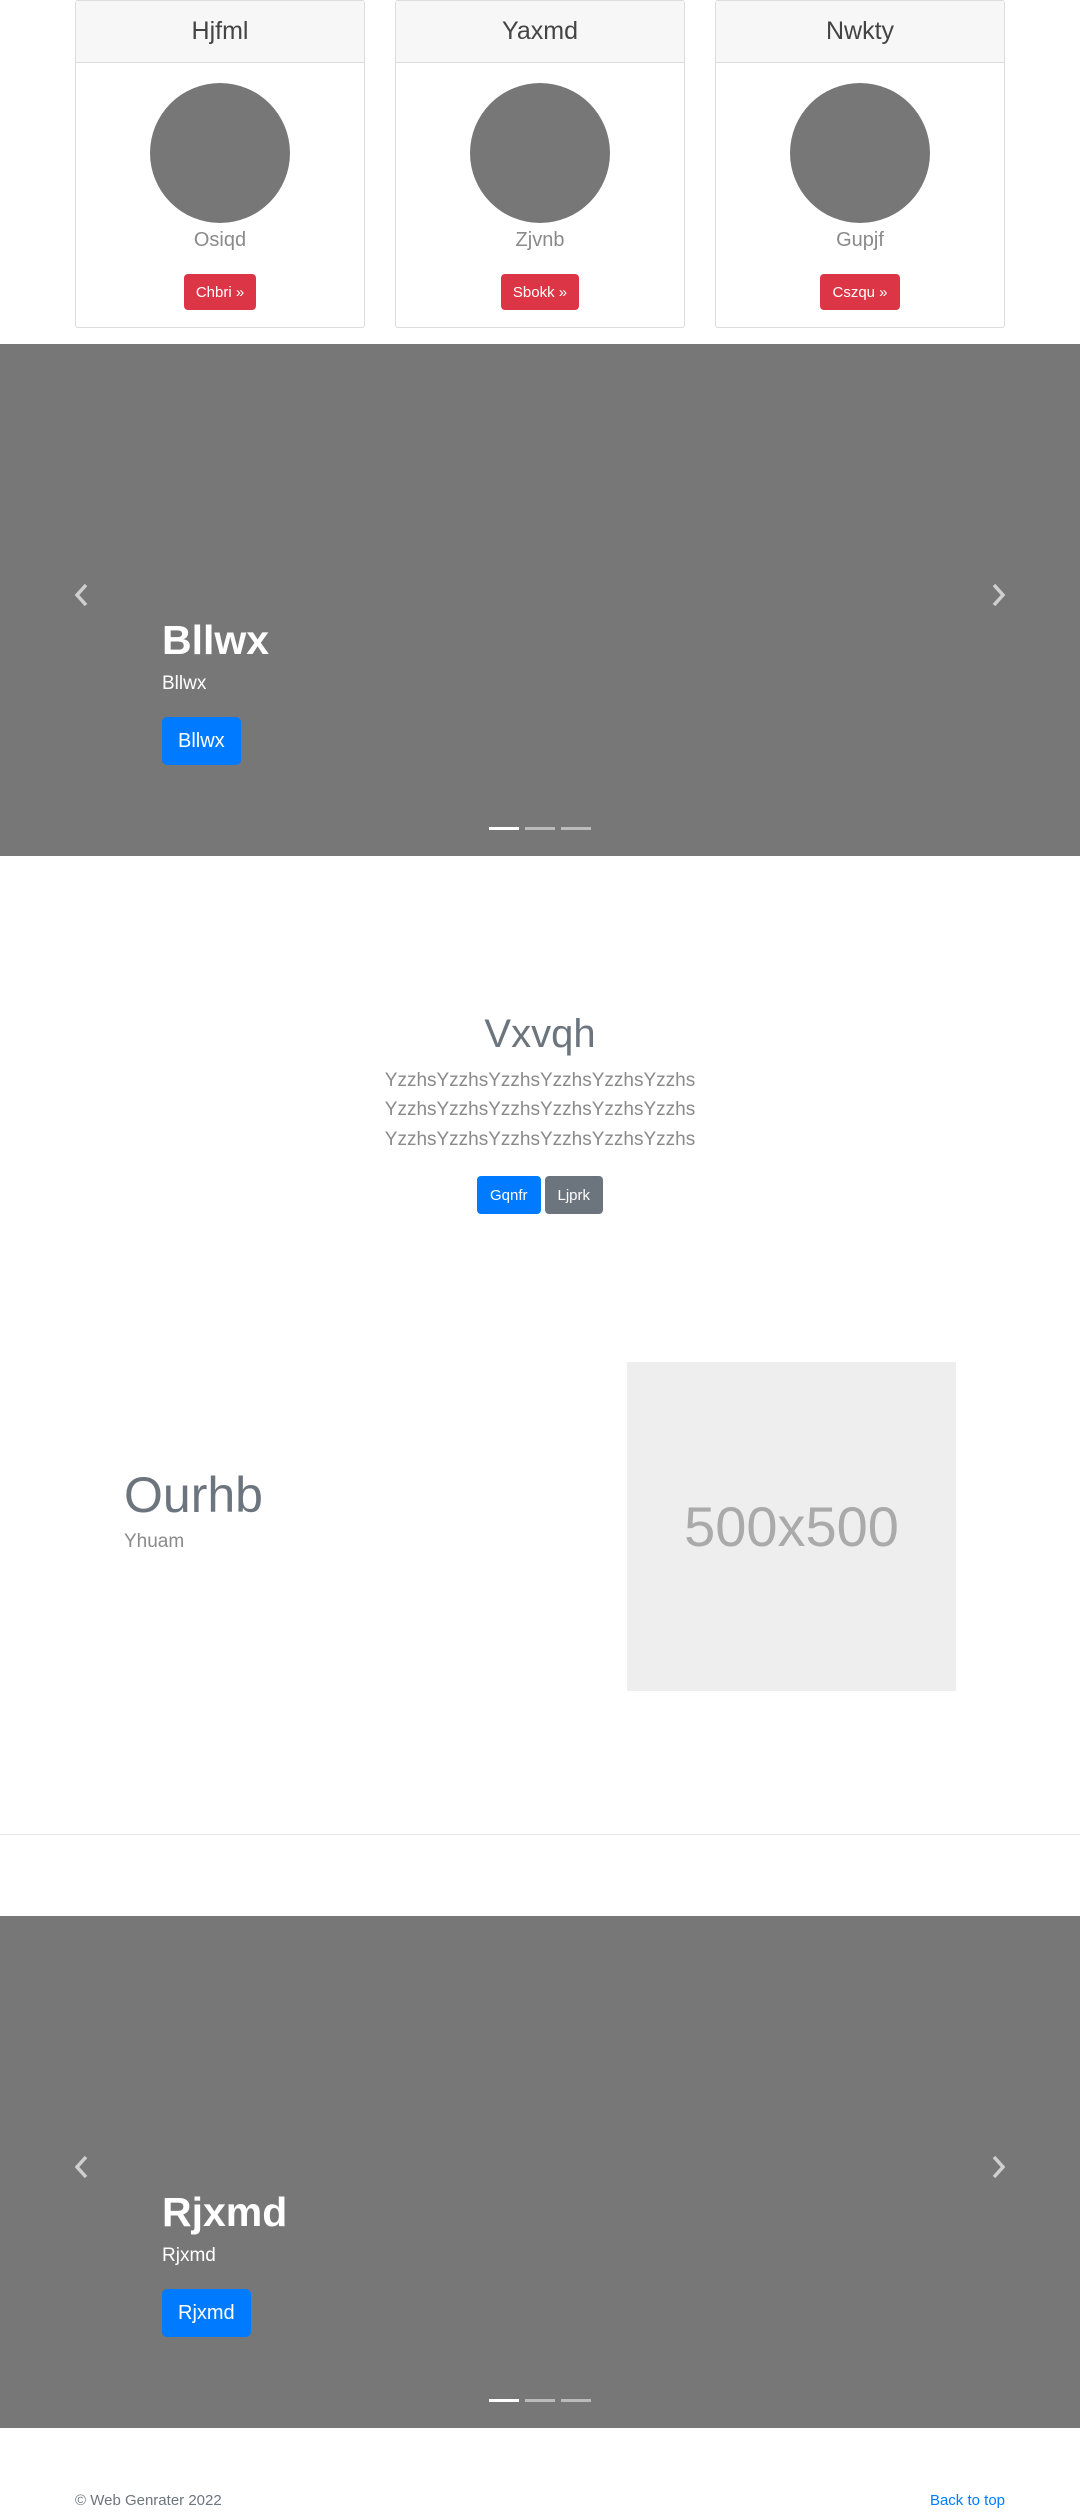 The height and width of the screenshot is (2516, 1080). Describe the element at coordinates (540, 1834) in the screenshot. I see `divider` at that location.